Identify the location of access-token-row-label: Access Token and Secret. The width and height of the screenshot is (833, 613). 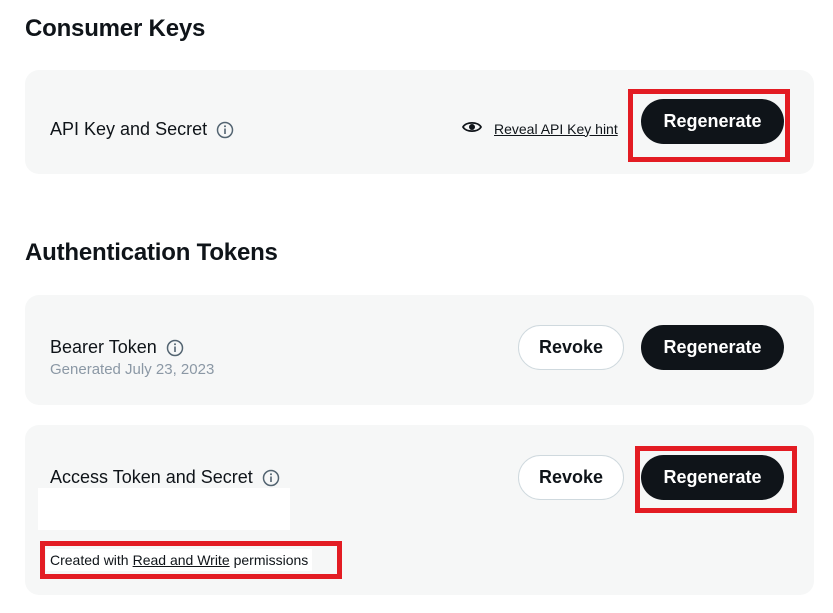
(165, 477).